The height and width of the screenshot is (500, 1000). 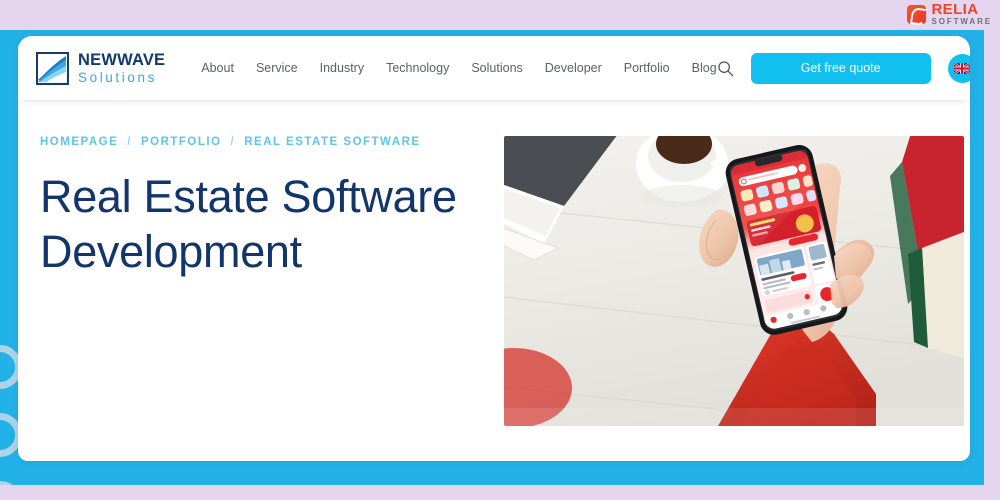 What do you see at coordinates (248, 224) in the screenshot?
I see `page-title: Real Estate Software Development` at bounding box center [248, 224].